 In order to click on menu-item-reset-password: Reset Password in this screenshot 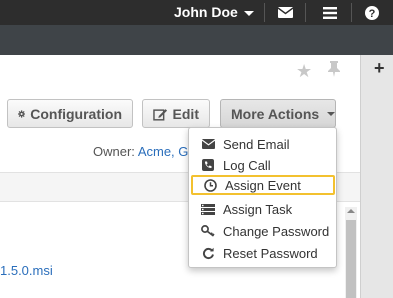, I will do `click(267, 253)`.